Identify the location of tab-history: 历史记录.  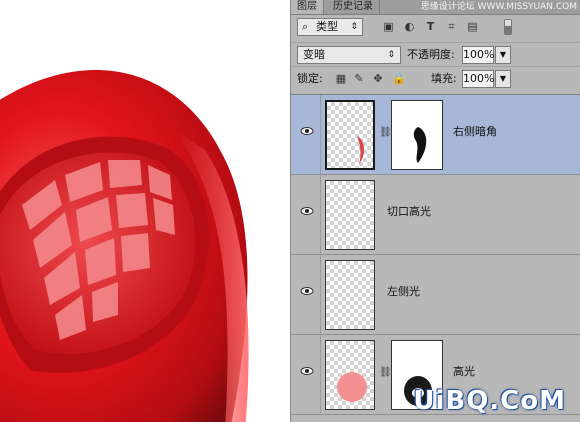
(353, 7).